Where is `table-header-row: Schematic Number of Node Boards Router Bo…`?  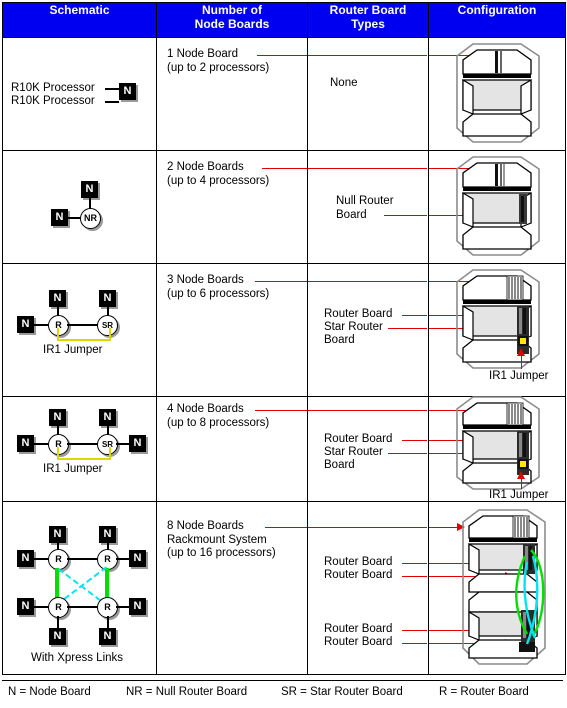 table-header-row: Schematic Number of Node Boards Router Bo… is located at coordinates (284, 20).